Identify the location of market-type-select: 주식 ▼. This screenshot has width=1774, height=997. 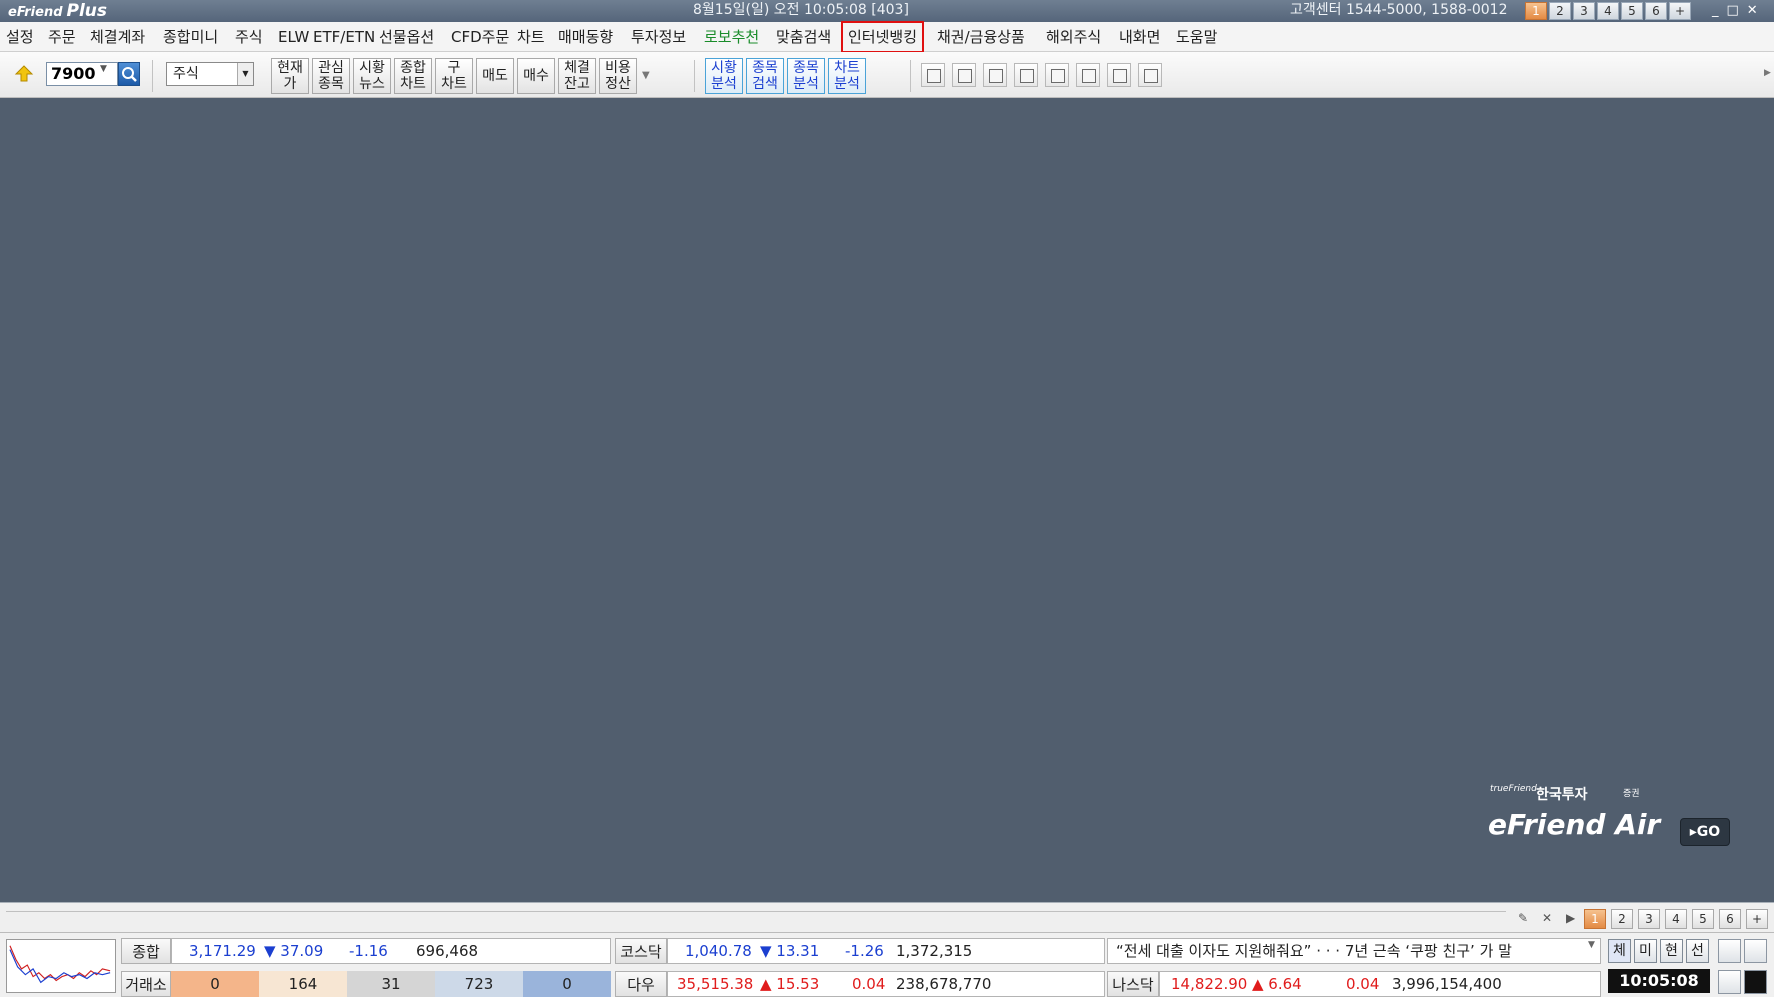
(210, 74).